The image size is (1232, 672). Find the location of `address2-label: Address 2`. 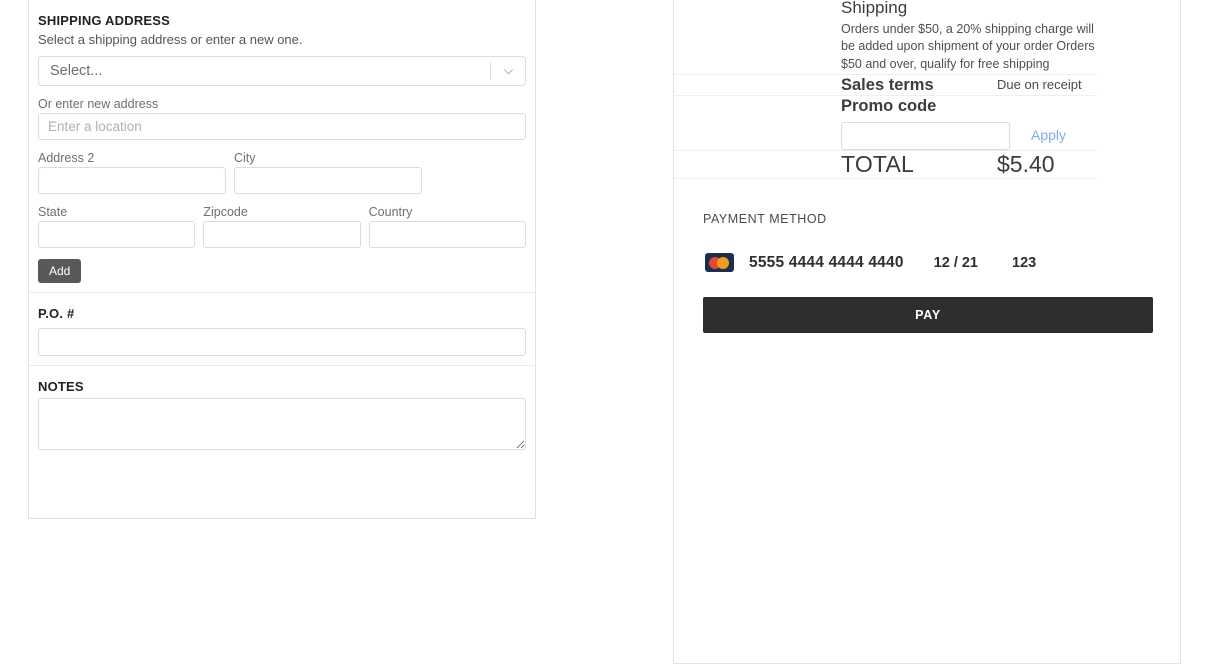

address2-label: Address 2 is located at coordinates (66, 158).